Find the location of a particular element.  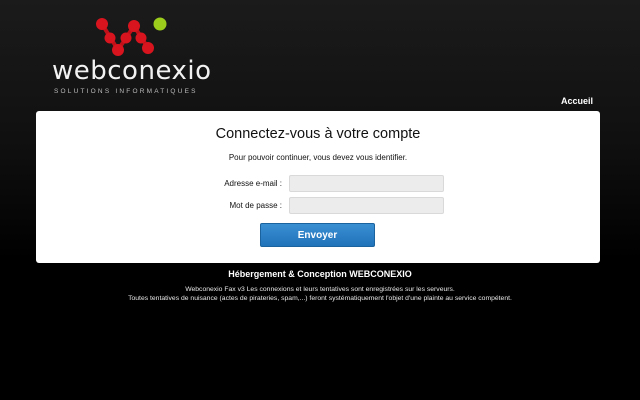

nav-home-link: Accueil is located at coordinates (577, 101).